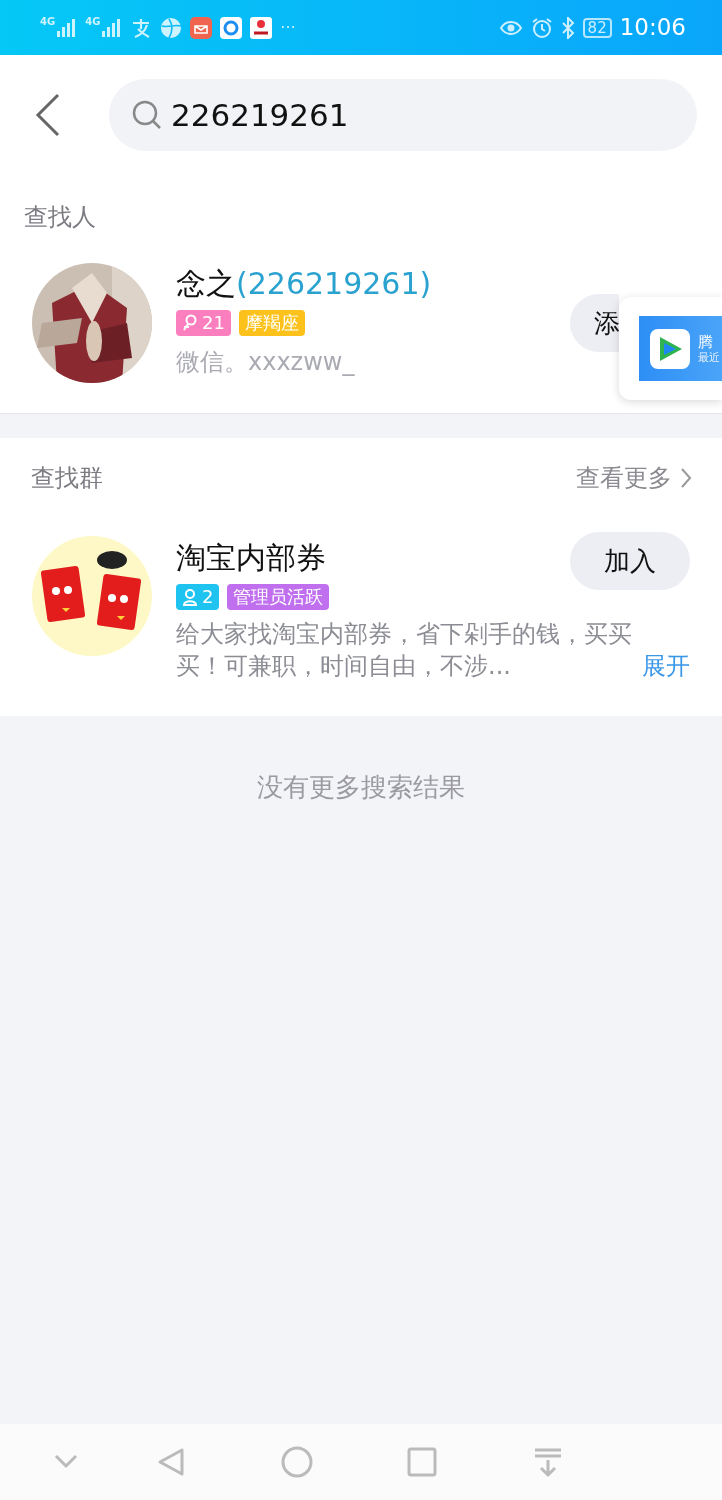  What do you see at coordinates (203, 323) in the screenshot?
I see `tag: 21` at bounding box center [203, 323].